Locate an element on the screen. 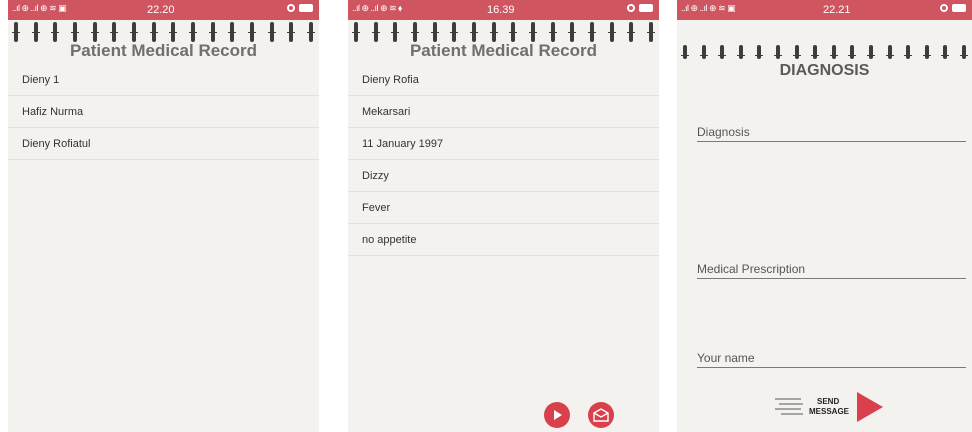  play-button is located at coordinates (557, 415).